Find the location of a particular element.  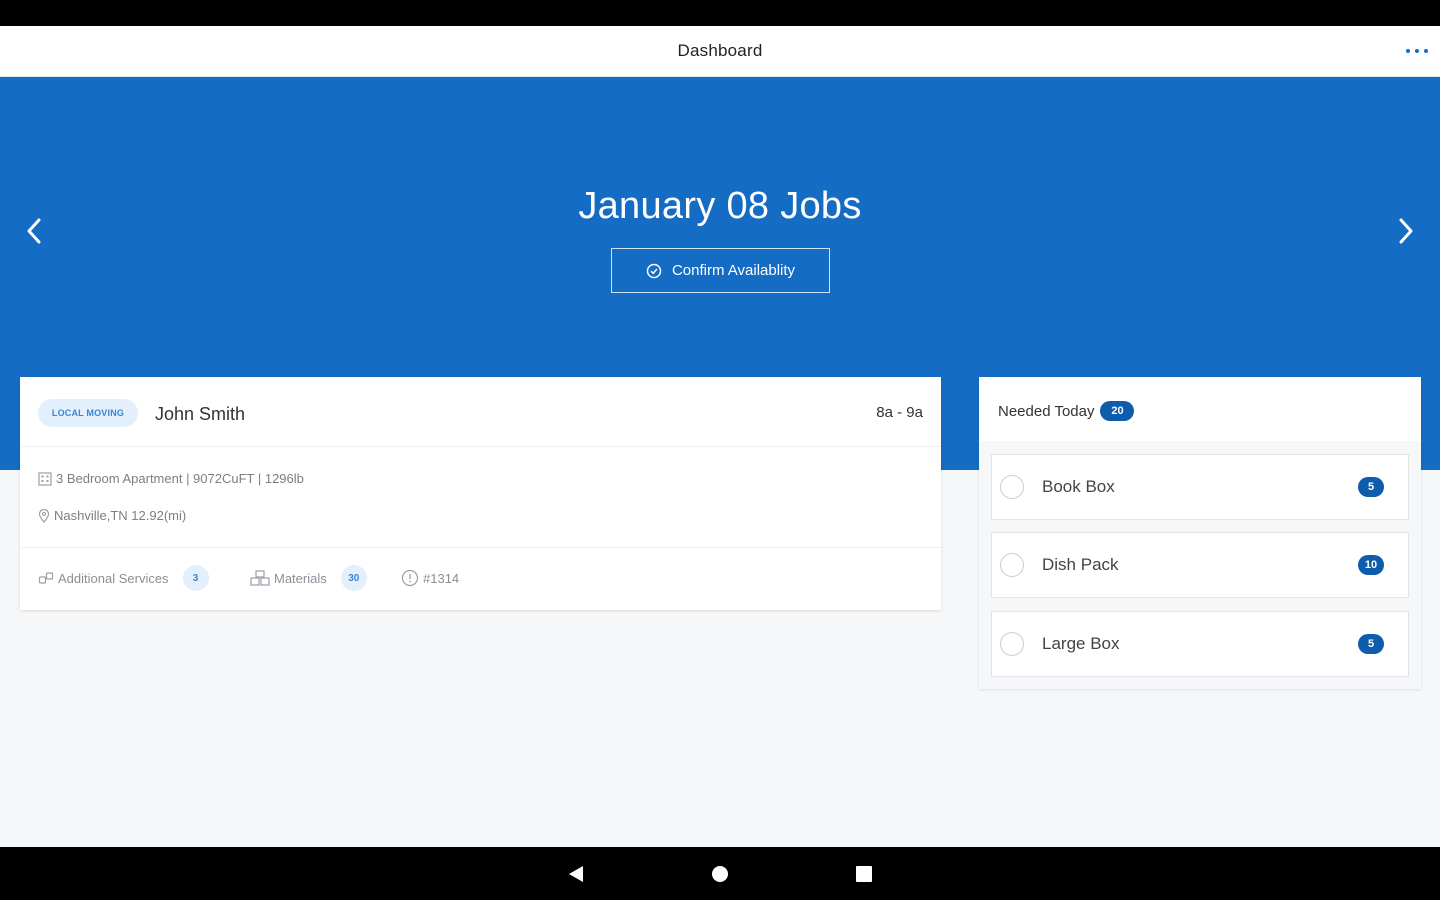

system-recents-button is located at coordinates (864, 874).